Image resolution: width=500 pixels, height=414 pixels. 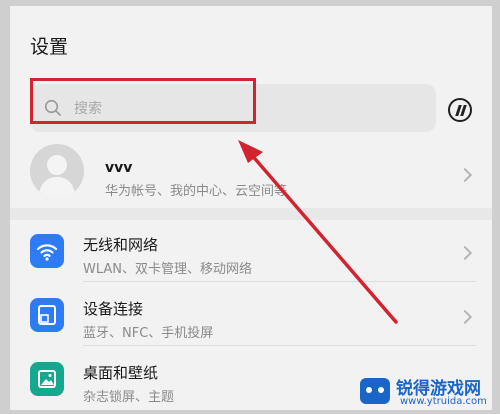 What do you see at coordinates (375, 391) in the screenshot?
I see `gamepad-logo-icon` at bounding box center [375, 391].